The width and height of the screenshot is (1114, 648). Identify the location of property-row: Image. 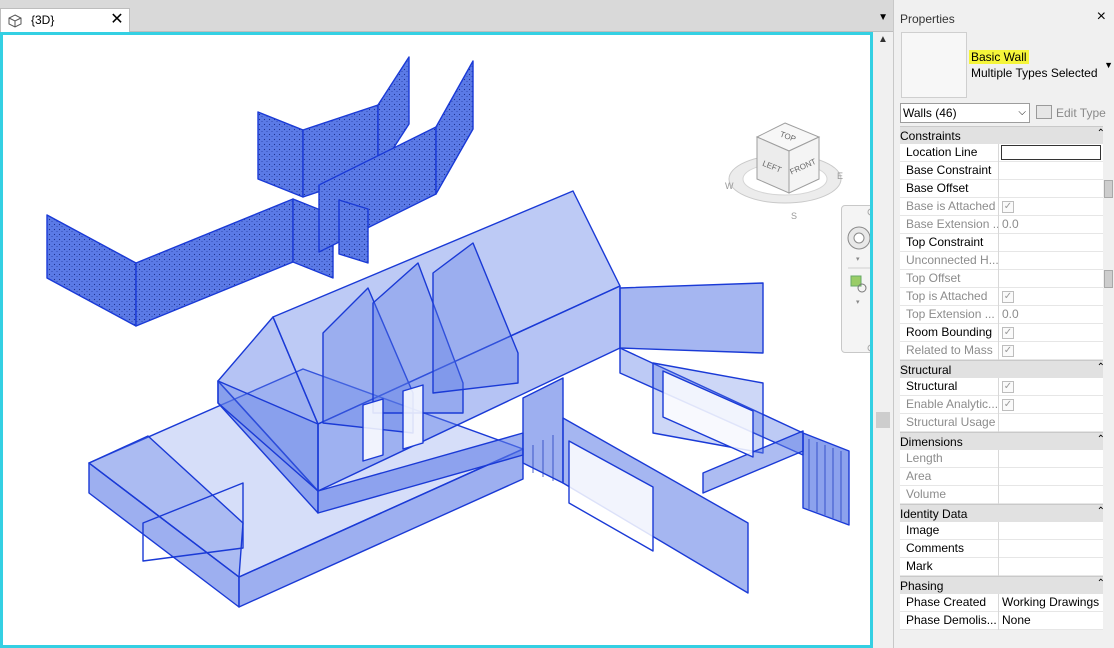
(1004, 531).